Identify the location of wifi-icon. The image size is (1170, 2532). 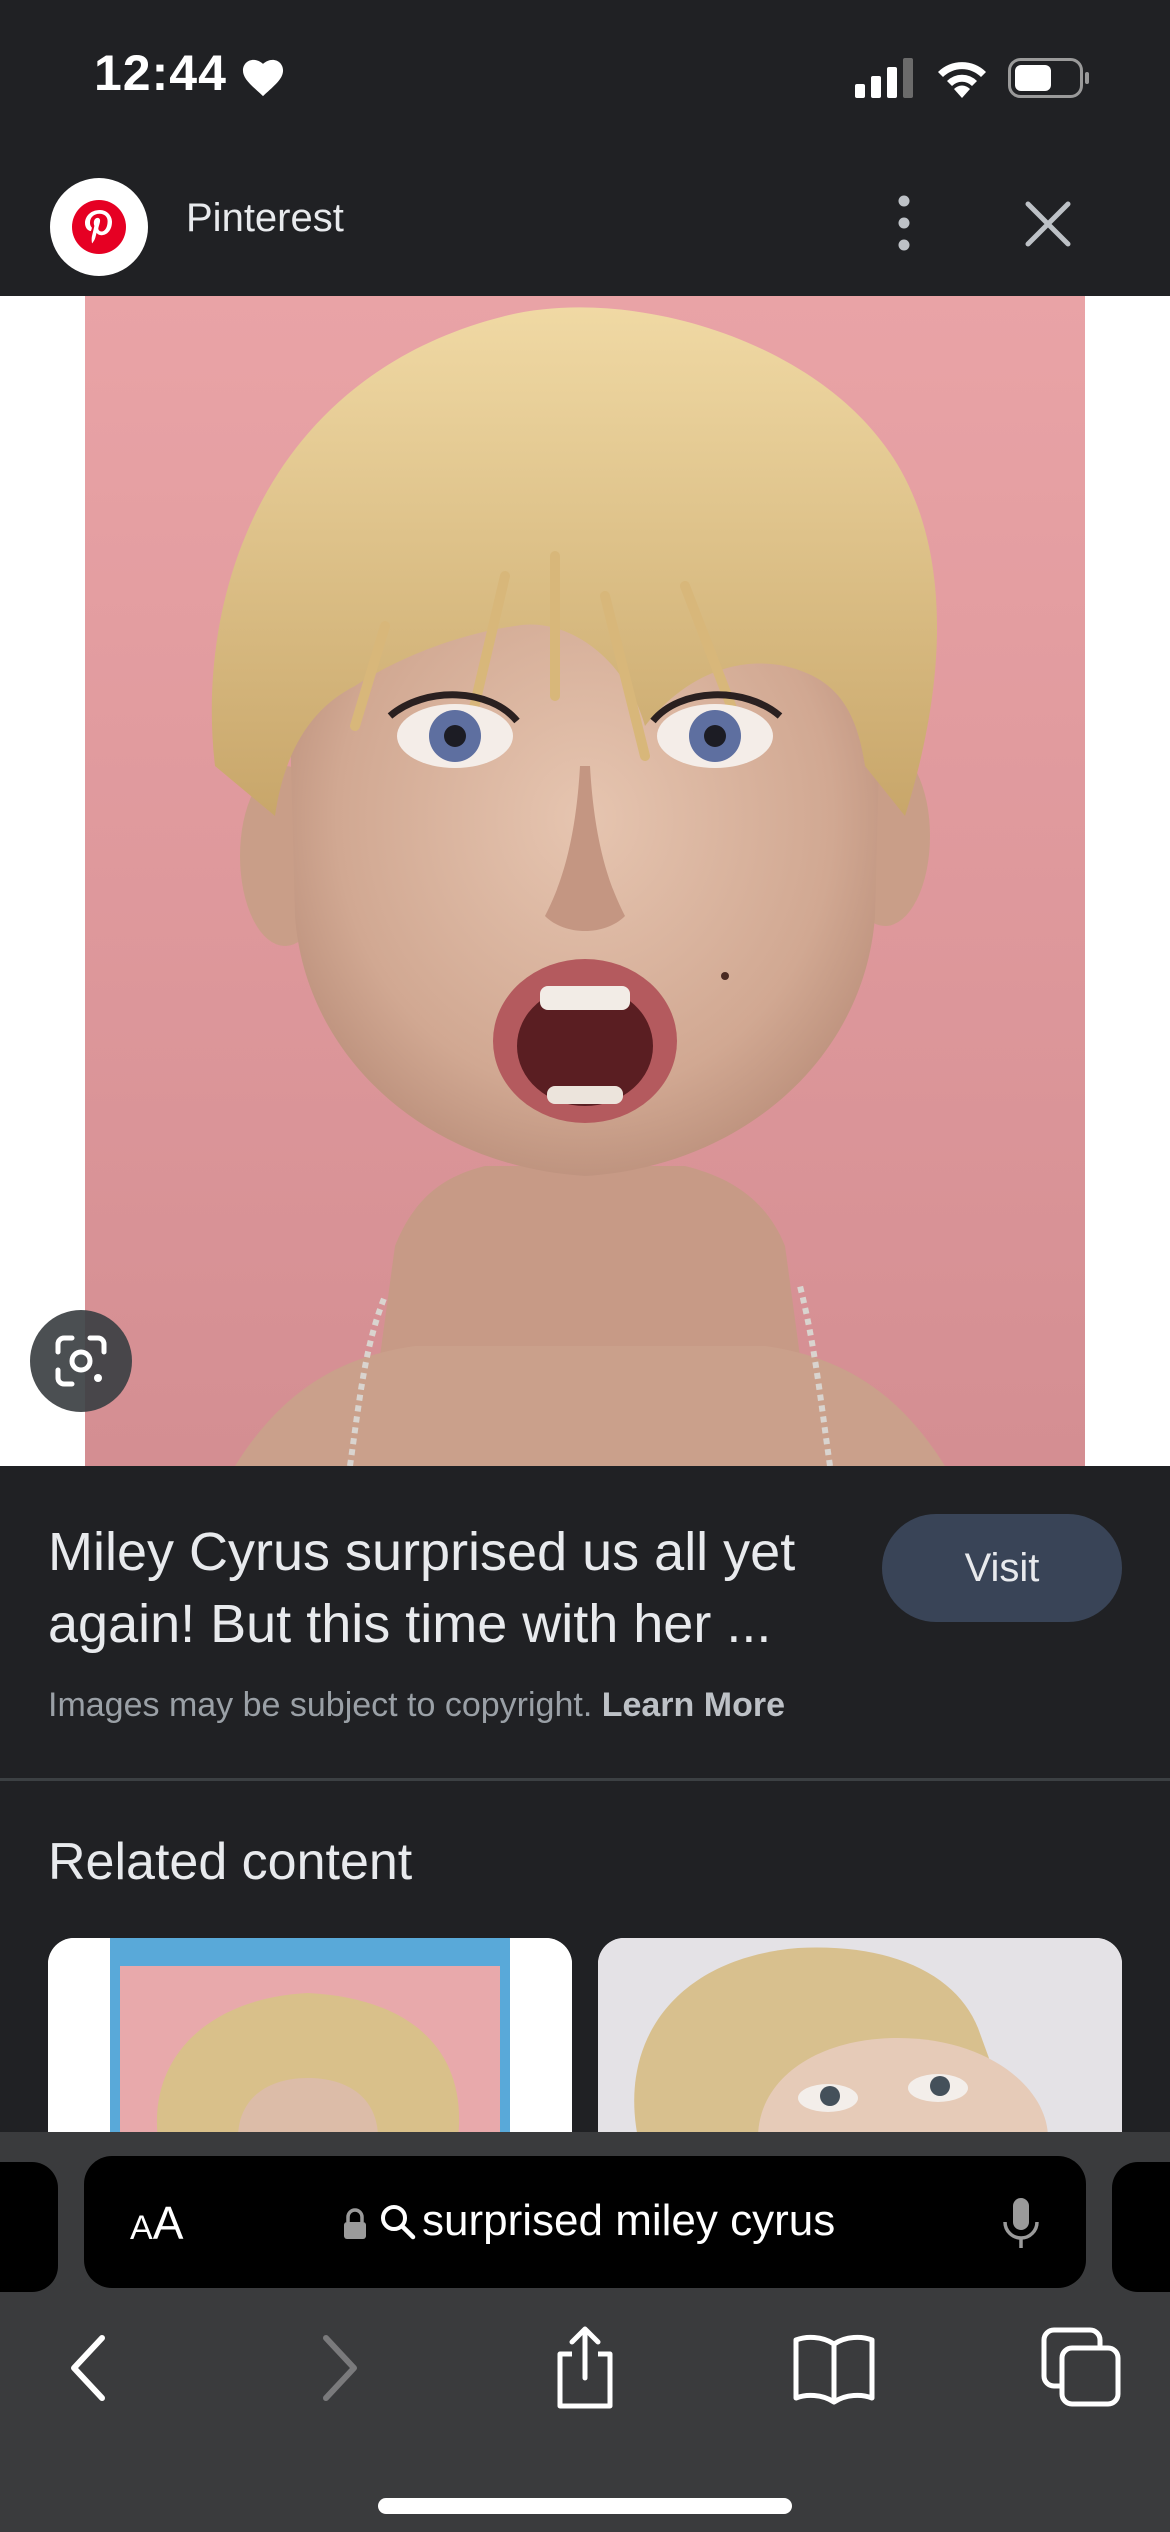
(962, 80).